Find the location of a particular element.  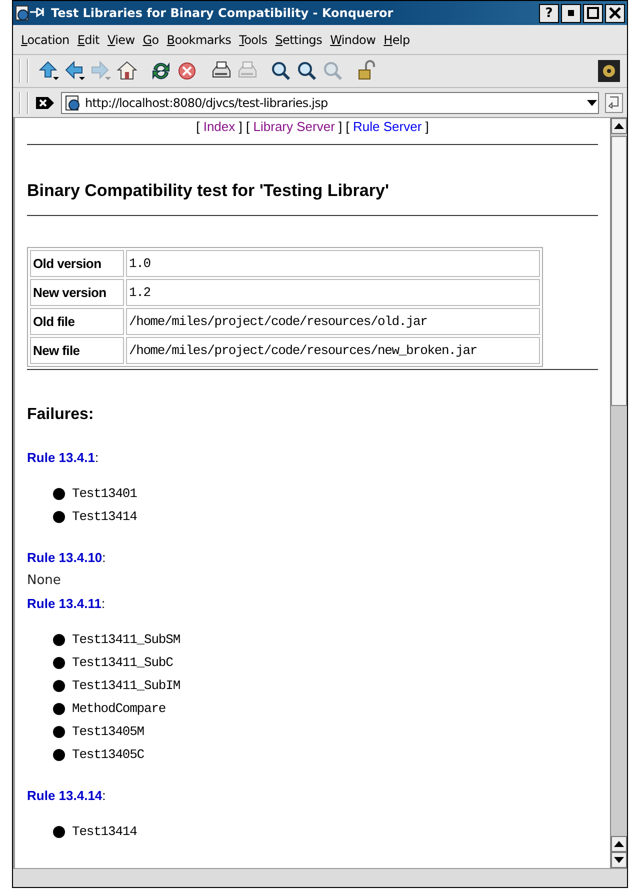

return-arrow-icon is located at coordinates (614, 103).